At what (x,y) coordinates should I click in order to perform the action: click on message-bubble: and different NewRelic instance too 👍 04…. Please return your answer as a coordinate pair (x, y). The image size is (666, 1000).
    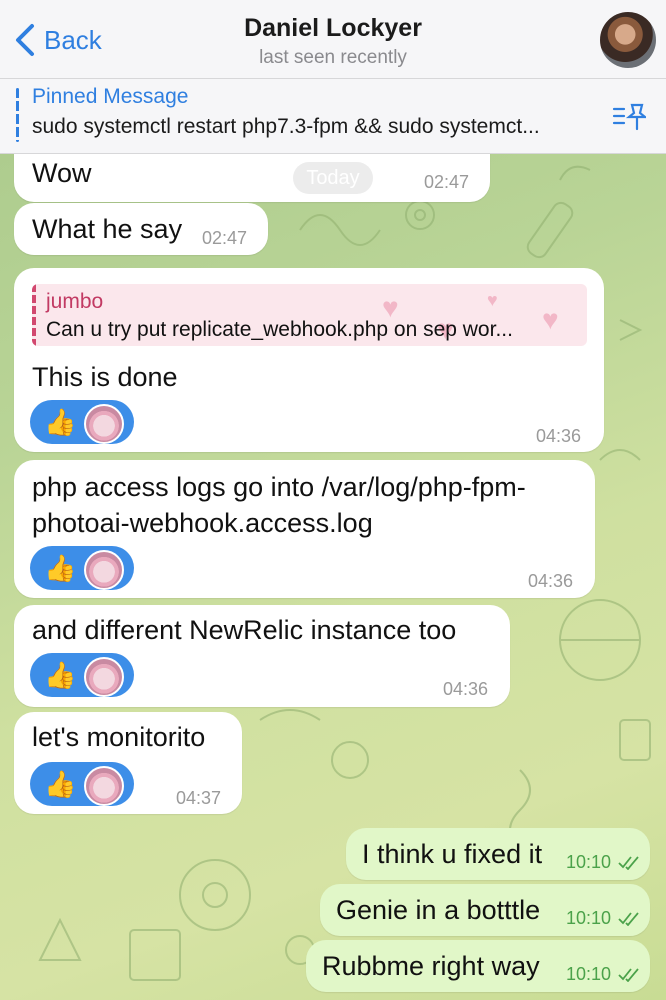
    Looking at the image, I should click on (262, 656).